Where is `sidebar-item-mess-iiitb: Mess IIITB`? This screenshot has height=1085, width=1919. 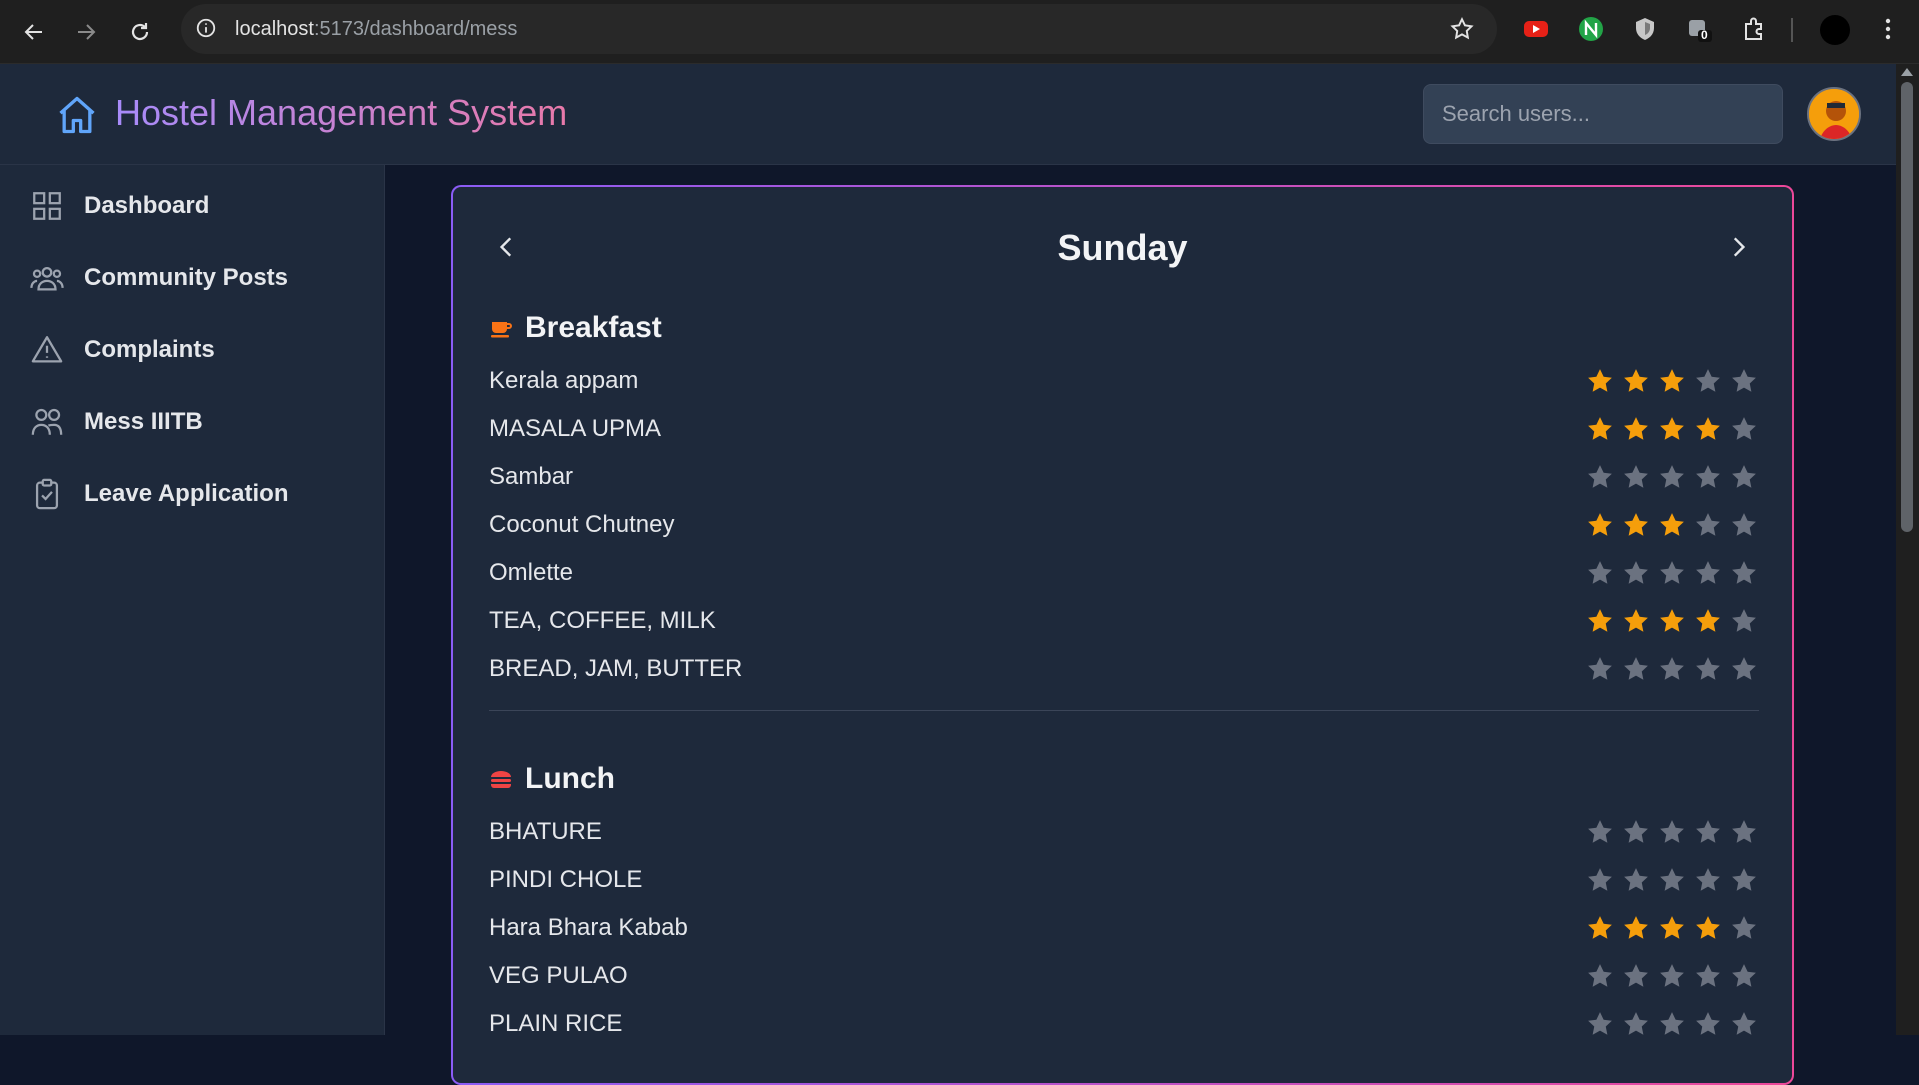
sidebar-item-mess-iiitb: Mess IIITB is located at coordinates (195, 422).